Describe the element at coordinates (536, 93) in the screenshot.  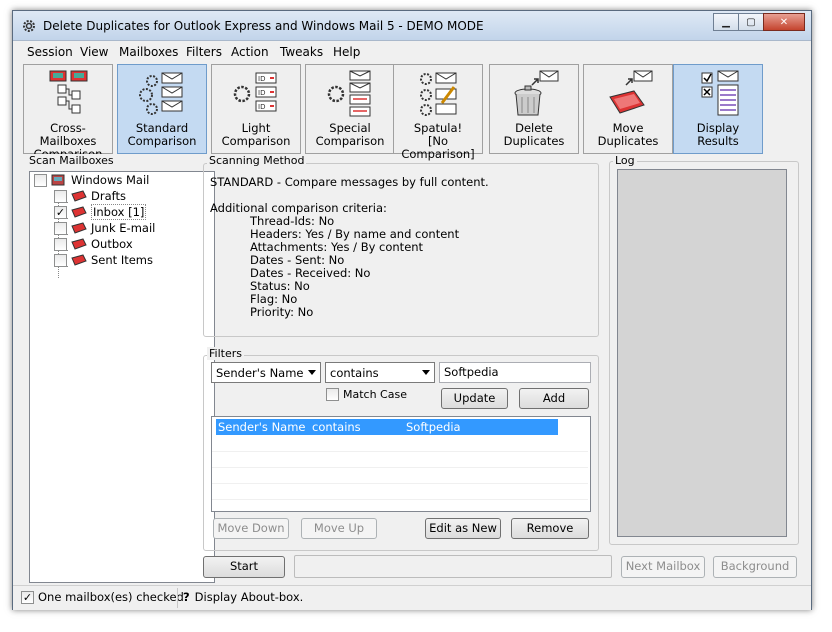
I see `trash-can-icon` at that location.